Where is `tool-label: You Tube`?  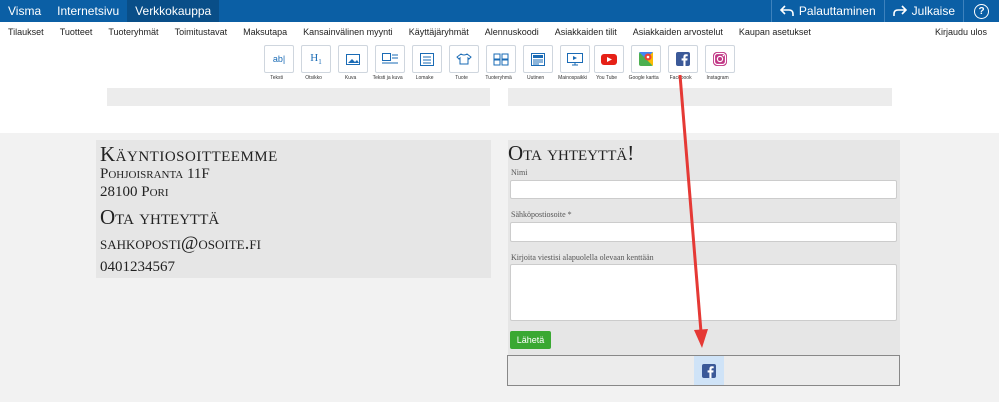
tool-label: You Tube is located at coordinates (607, 78).